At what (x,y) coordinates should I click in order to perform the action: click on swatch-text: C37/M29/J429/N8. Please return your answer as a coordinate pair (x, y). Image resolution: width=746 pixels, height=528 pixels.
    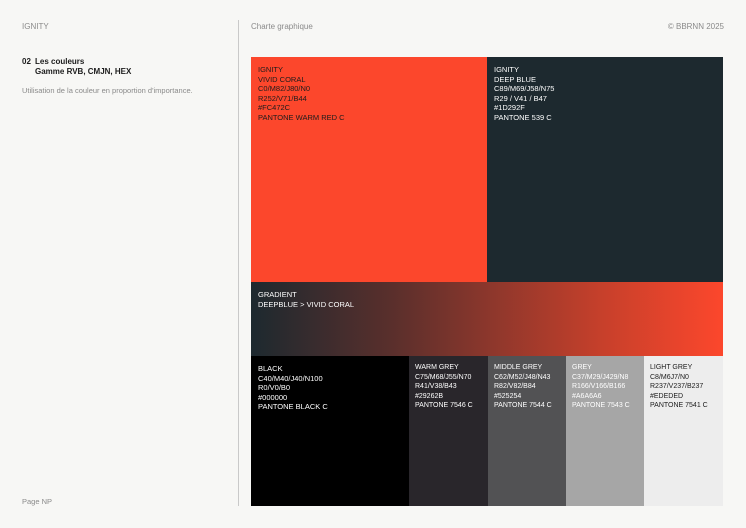
    Looking at the image, I should click on (600, 377).